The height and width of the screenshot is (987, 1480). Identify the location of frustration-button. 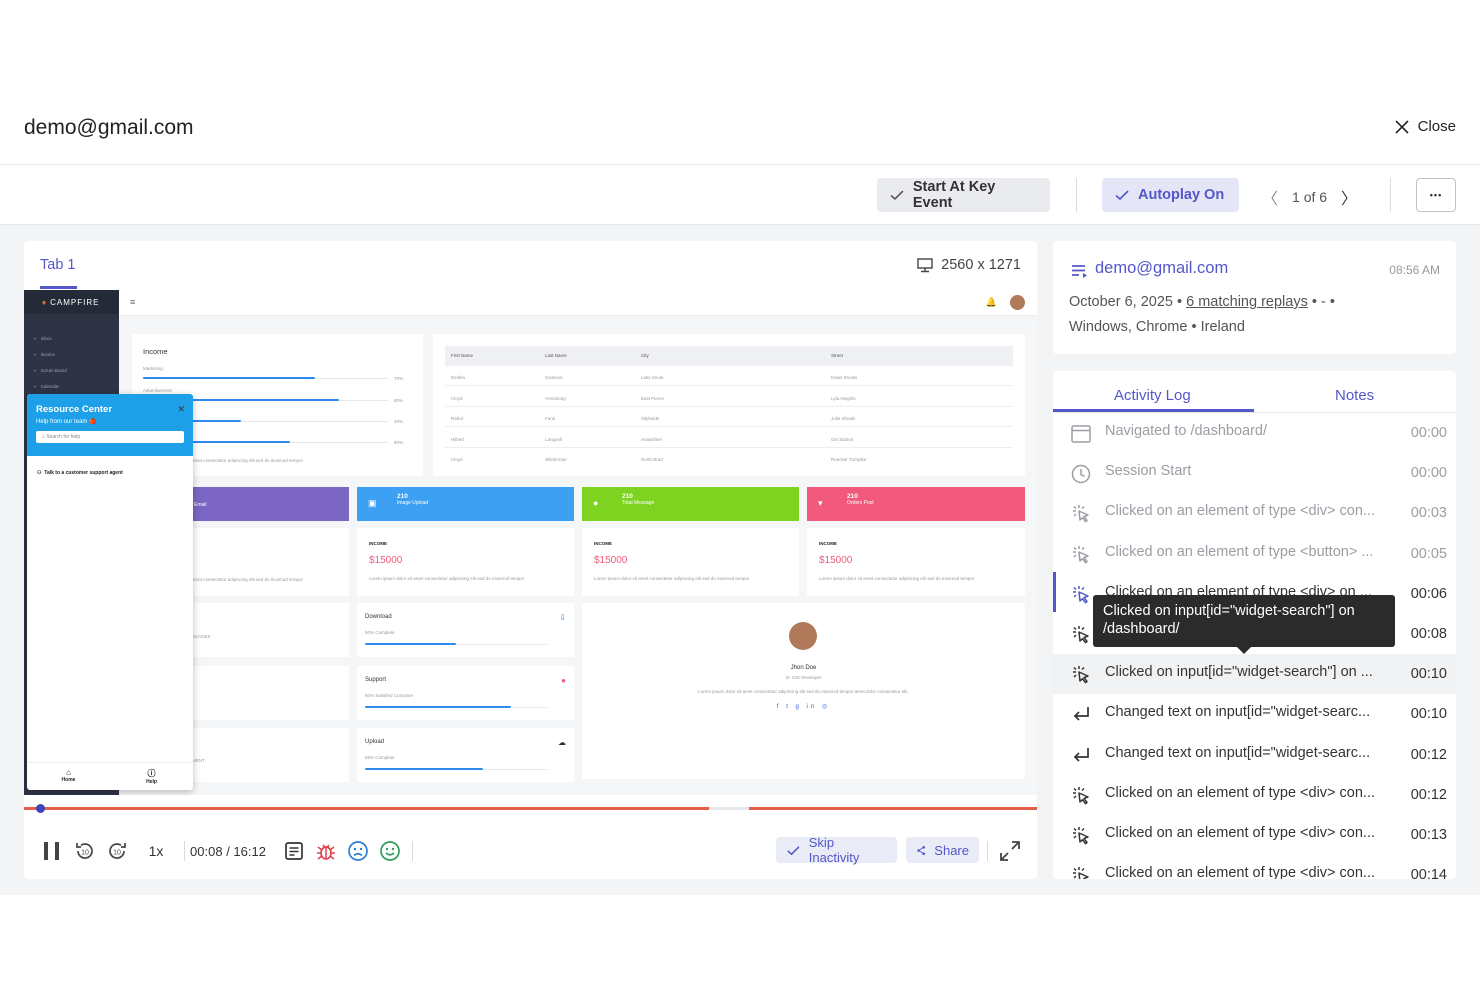
(358, 851).